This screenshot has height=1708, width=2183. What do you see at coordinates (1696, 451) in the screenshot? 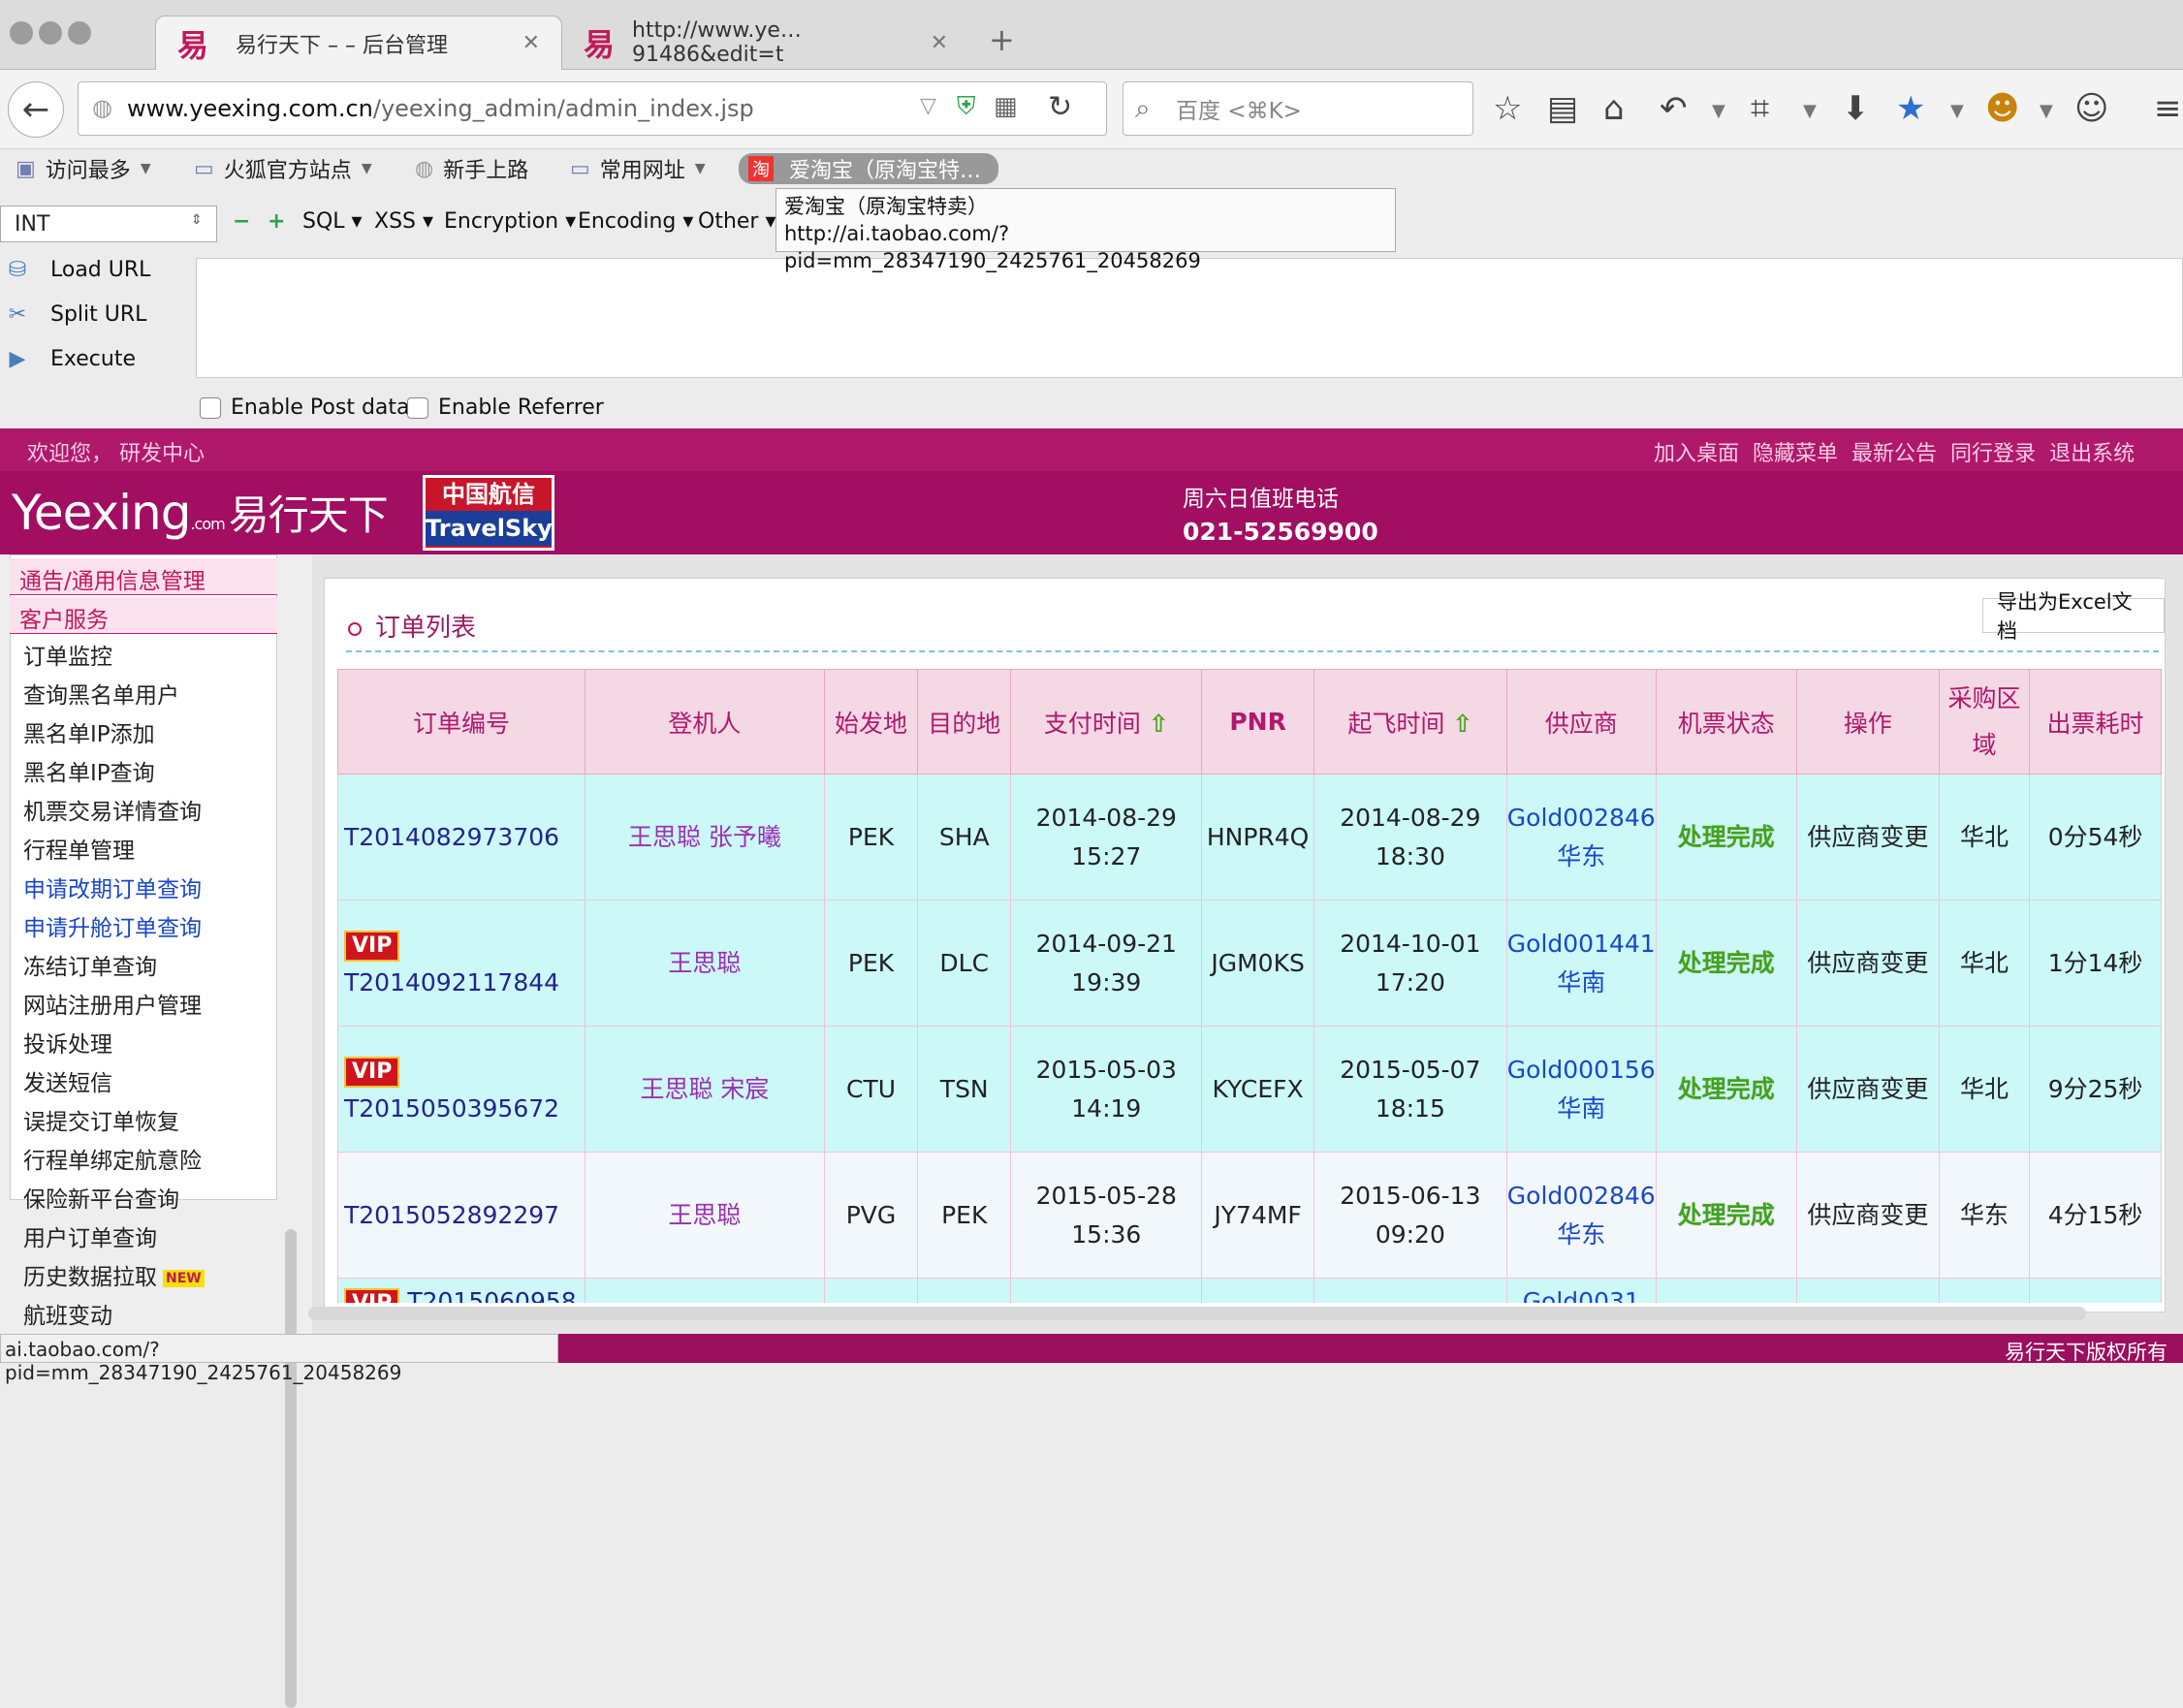
I see `link-add-desktop: 加入桌面` at bounding box center [1696, 451].